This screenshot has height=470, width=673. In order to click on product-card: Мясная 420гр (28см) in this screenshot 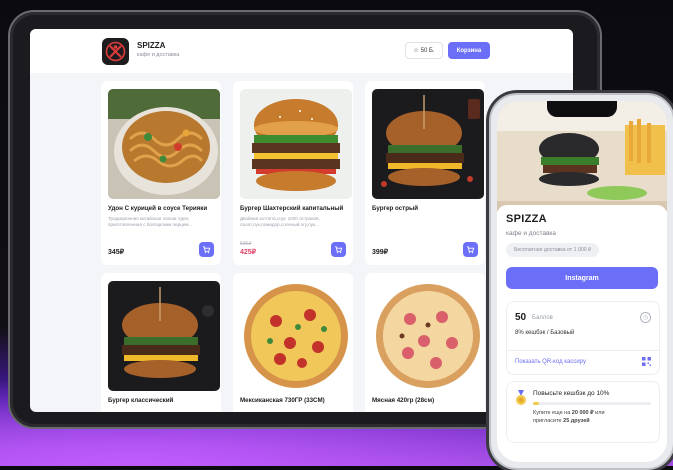, I will do `click(425, 342)`.